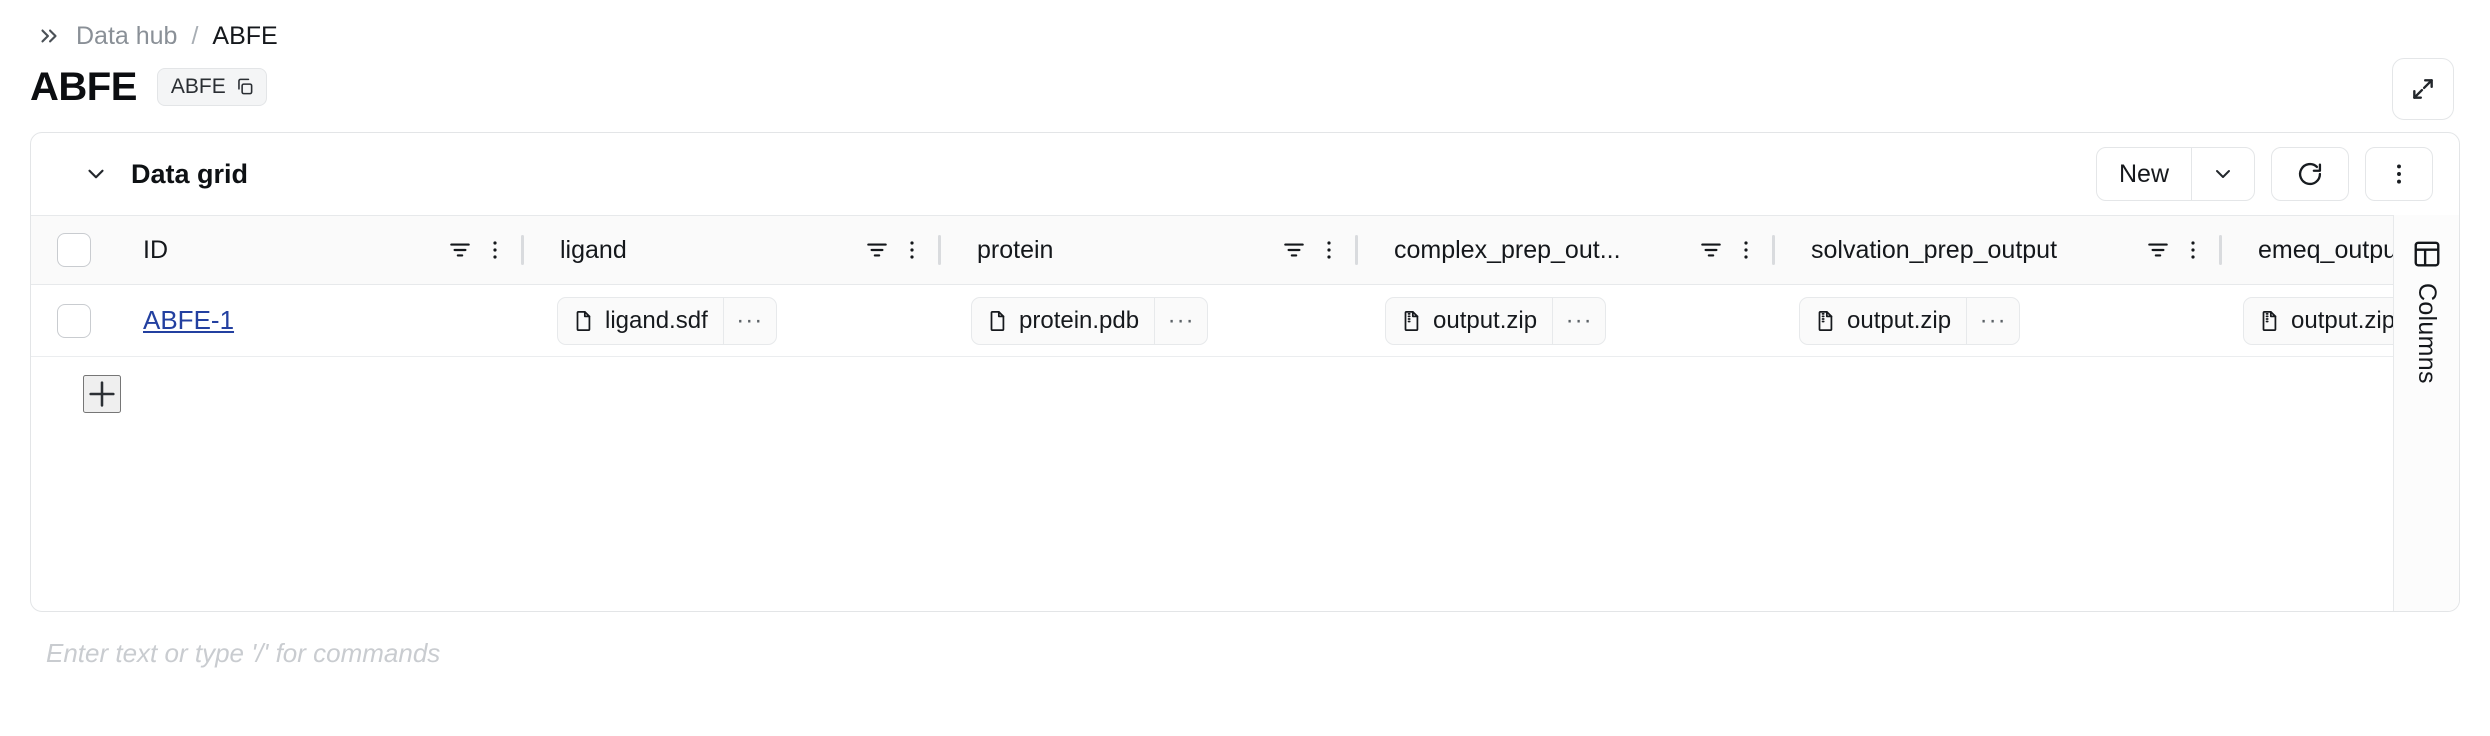  I want to click on card-header: Data grid New, so click(1245, 174).